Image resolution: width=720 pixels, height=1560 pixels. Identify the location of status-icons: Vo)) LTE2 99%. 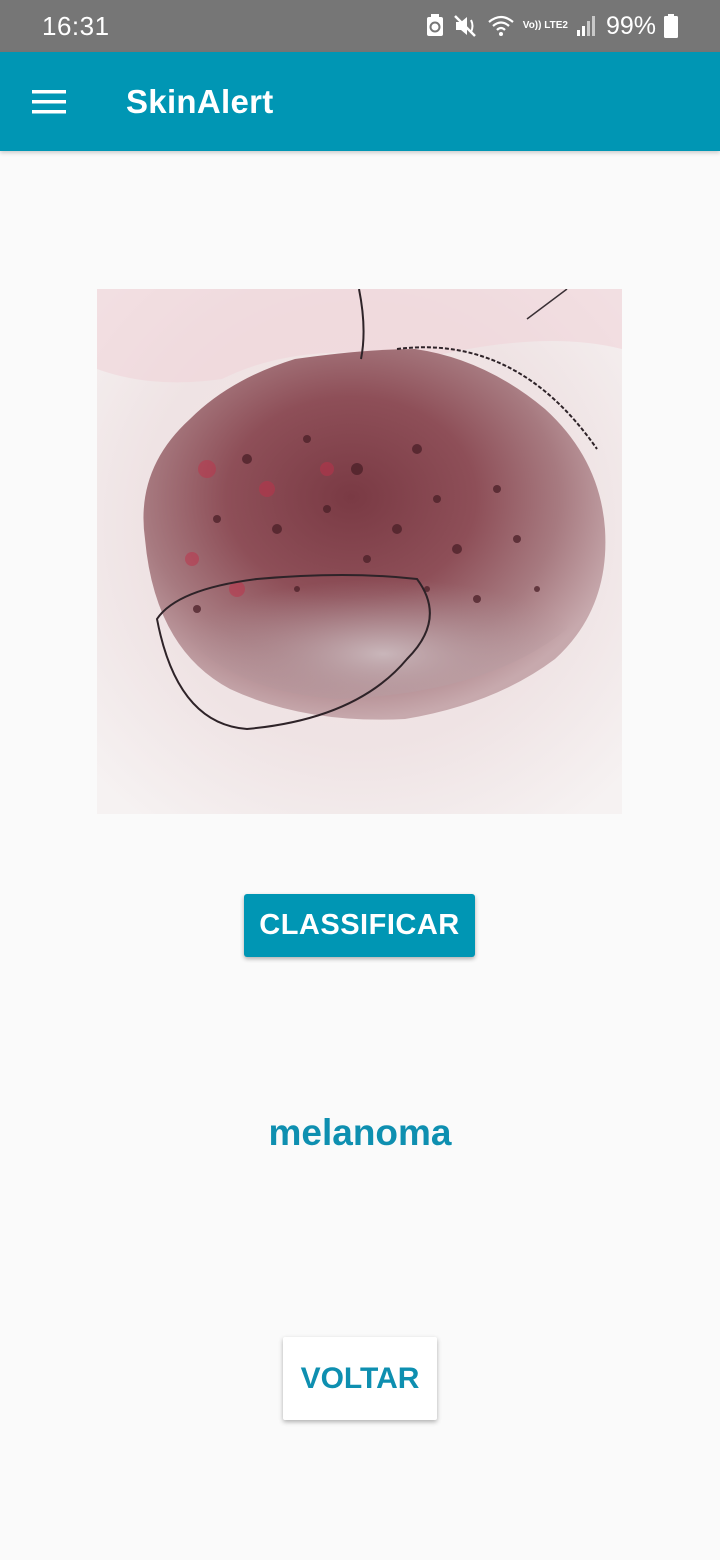
(551, 26).